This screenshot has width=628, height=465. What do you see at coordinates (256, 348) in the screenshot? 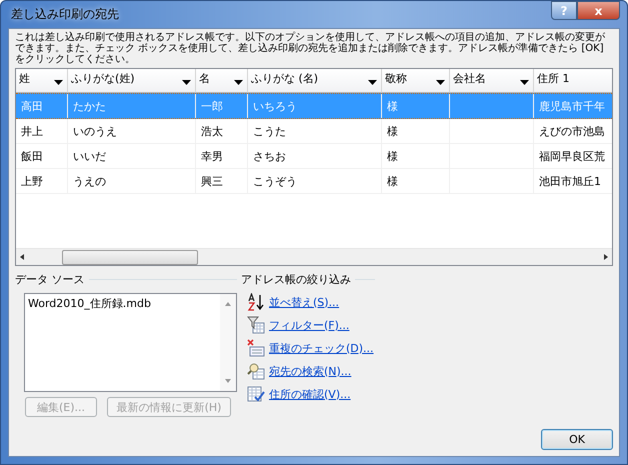
I see `duplicate-check-icon` at bounding box center [256, 348].